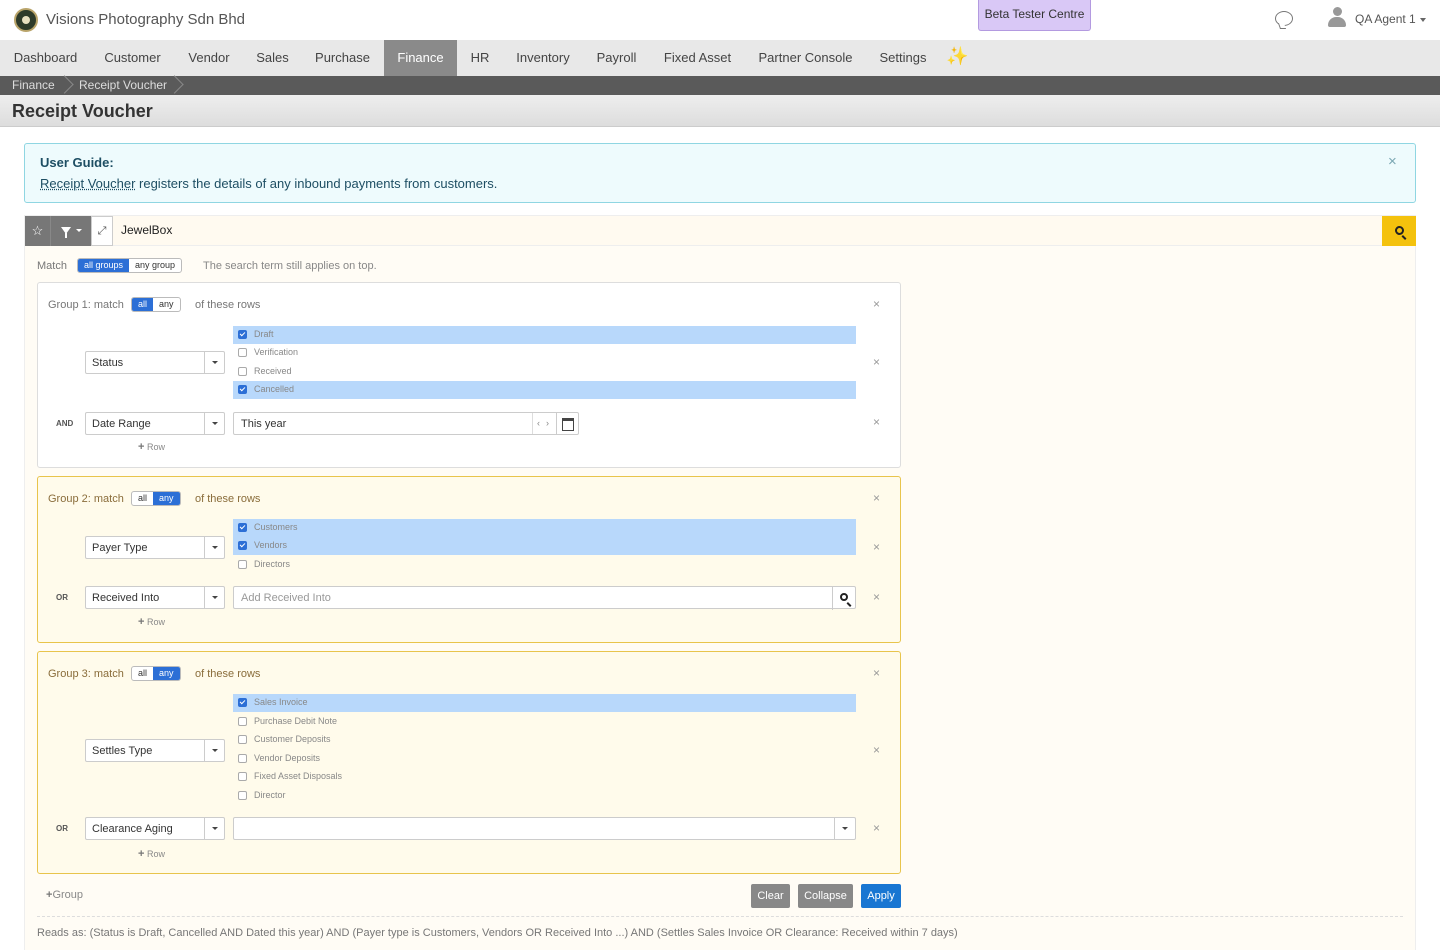 The height and width of the screenshot is (950, 1440). Describe the element at coordinates (544, 353) in the screenshot. I see `checkbox-verification: Verification` at that location.